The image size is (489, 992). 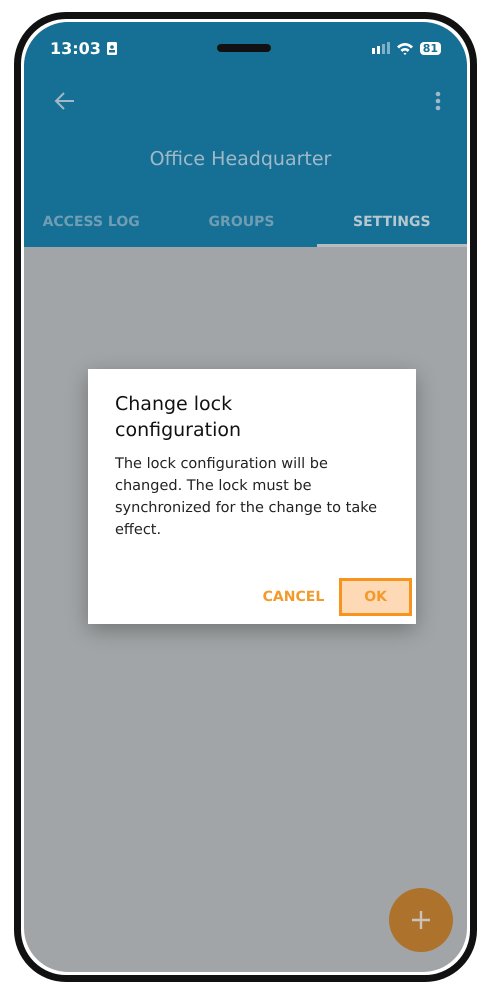 What do you see at coordinates (246, 497) in the screenshot?
I see `dialog-message: The lock configuration will be changed. The lock must be synchronized for the change to take effect.` at bounding box center [246, 497].